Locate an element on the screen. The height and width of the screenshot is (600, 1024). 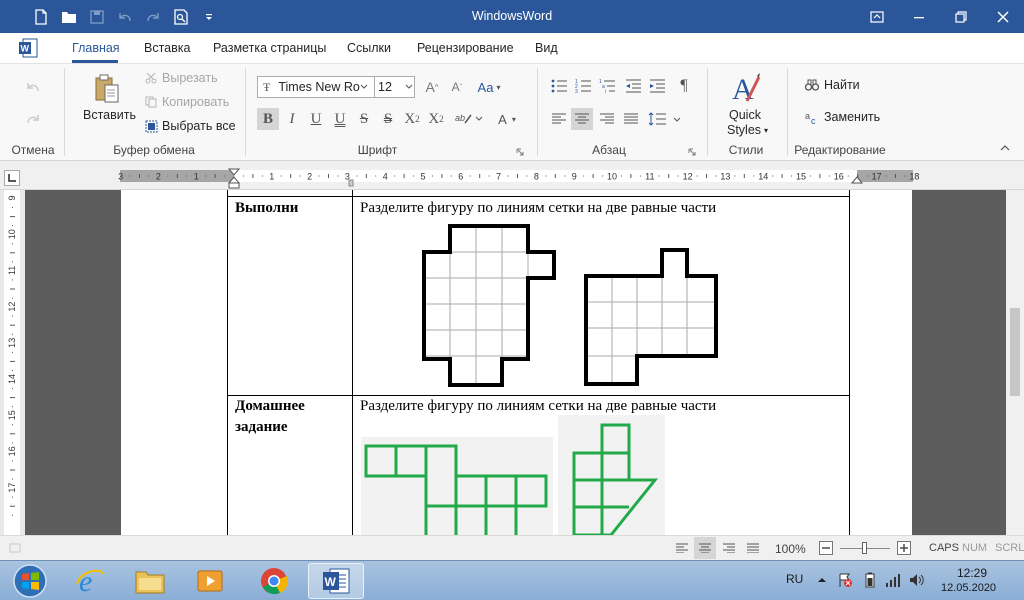
taskbar-explorer is located at coordinates (150, 581).